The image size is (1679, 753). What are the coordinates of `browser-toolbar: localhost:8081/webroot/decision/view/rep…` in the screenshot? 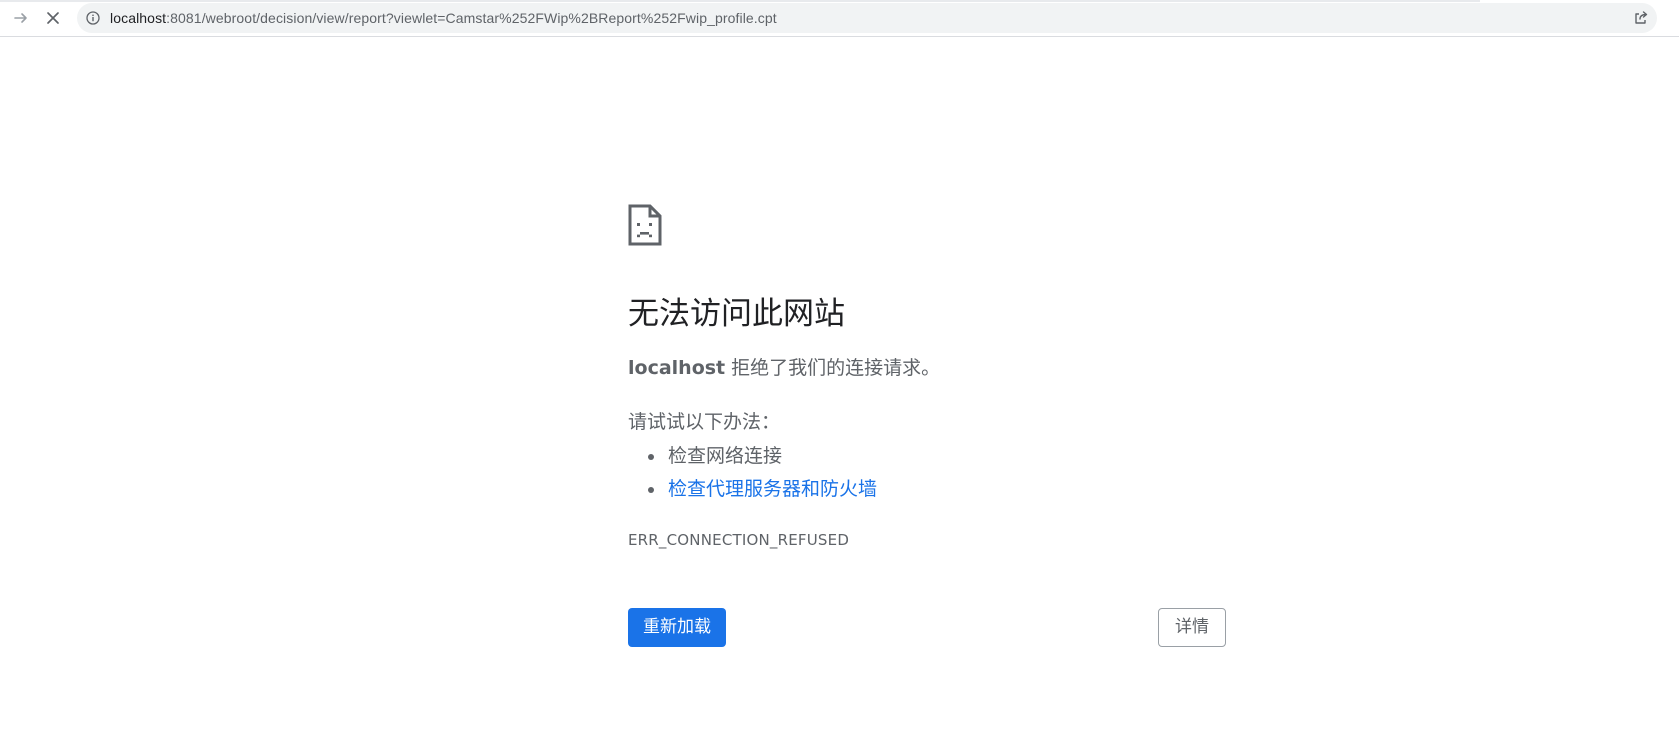 It's located at (839, 18).